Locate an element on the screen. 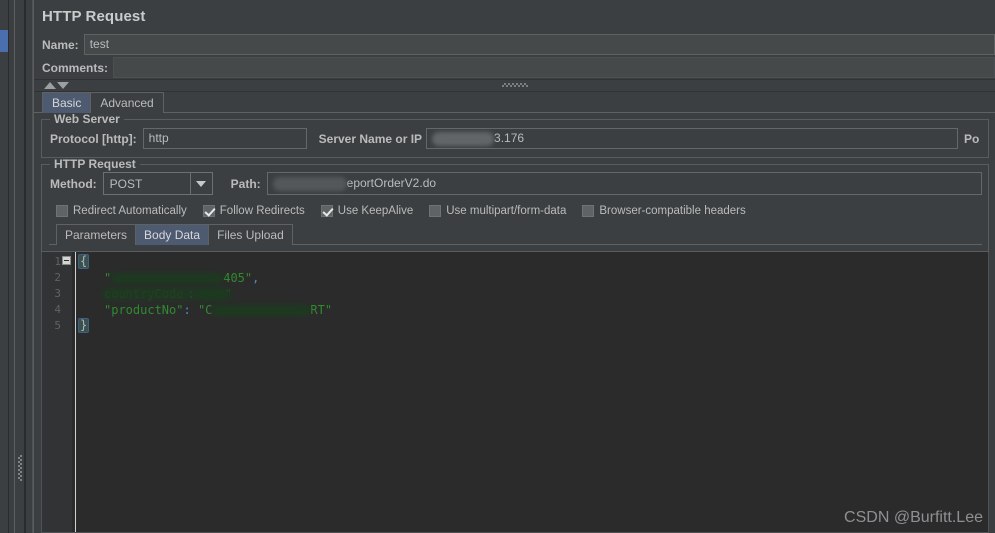 The width and height of the screenshot is (995, 533). checkbox-label: Use KeepAlive is located at coordinates (375, 211).